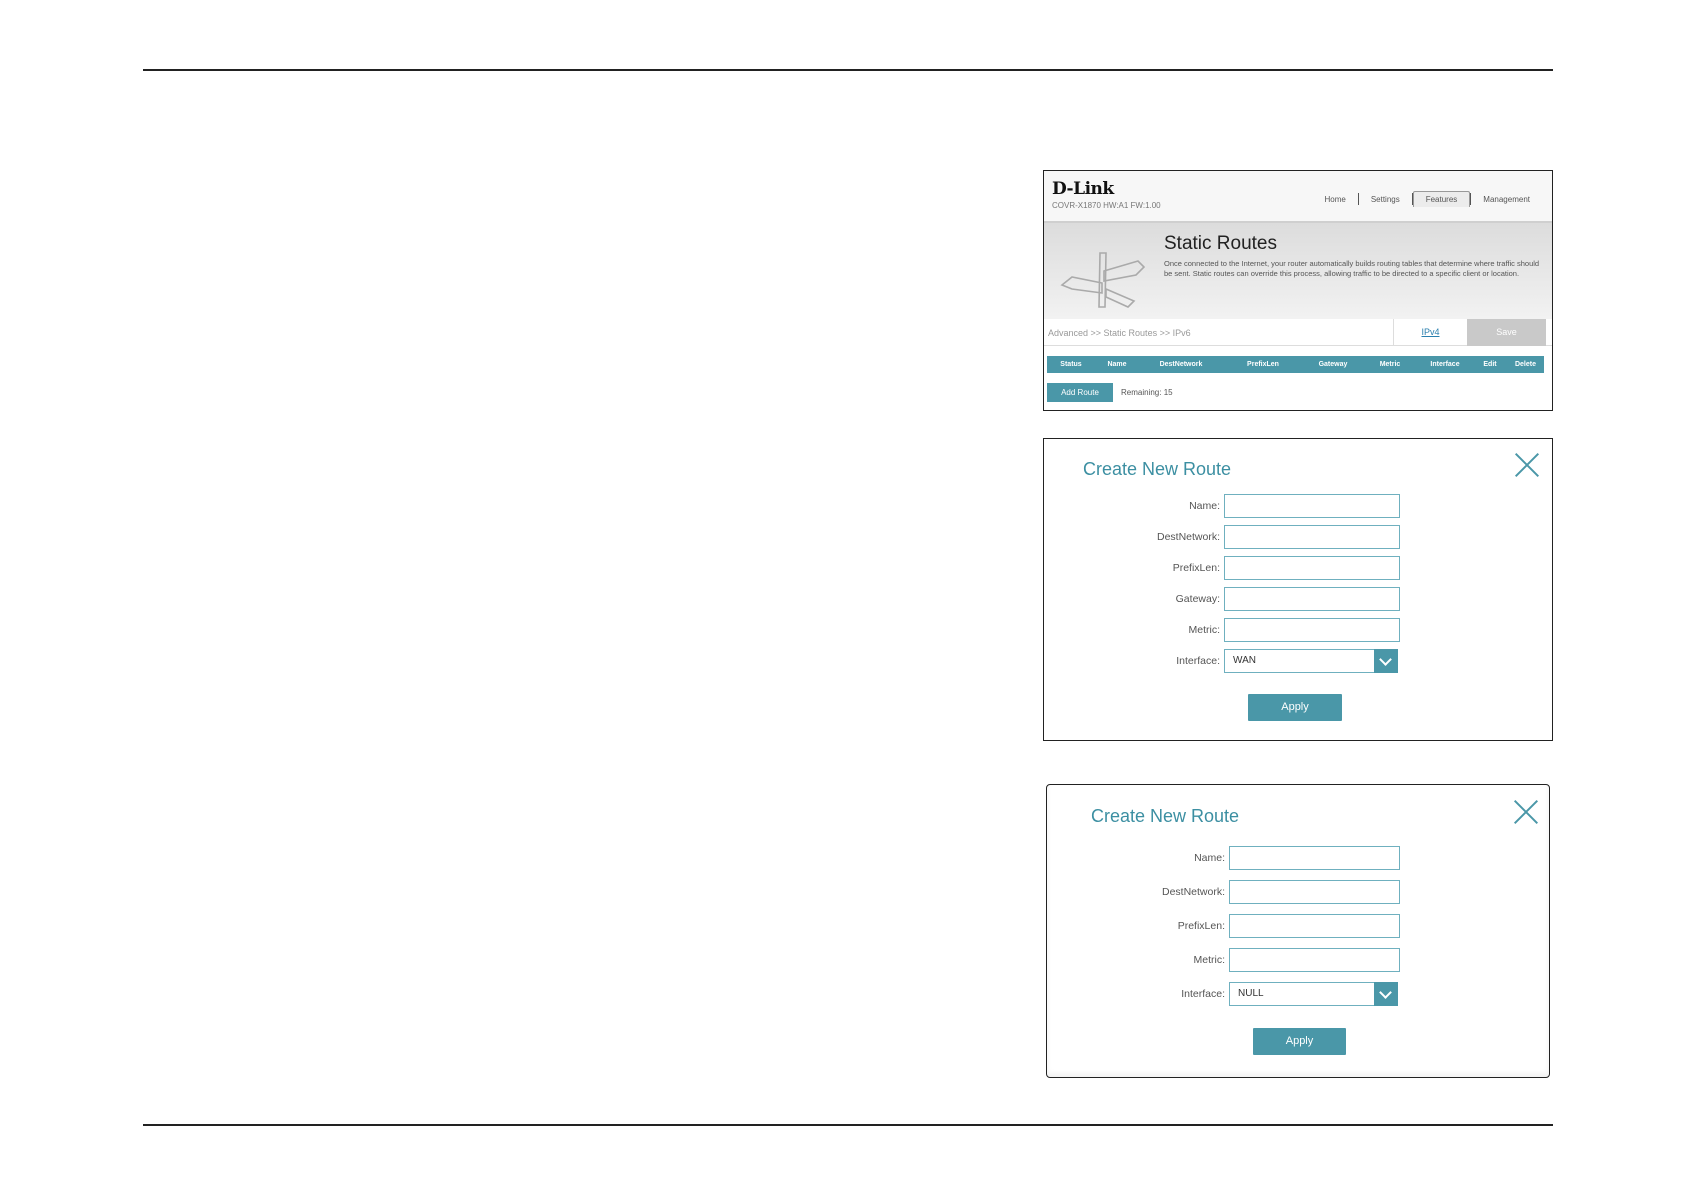 The height and width of the screenshot is (1190, 1684). Describe the element at coordinates (1117, 364) in the screenshot. I see `column-header: Name` at that location.